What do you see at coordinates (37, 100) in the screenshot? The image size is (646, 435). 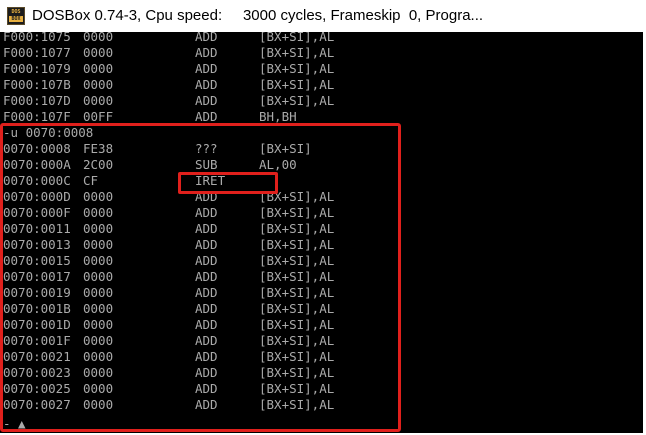 I see `address: F000:107D` at bounding box center [37, 100].